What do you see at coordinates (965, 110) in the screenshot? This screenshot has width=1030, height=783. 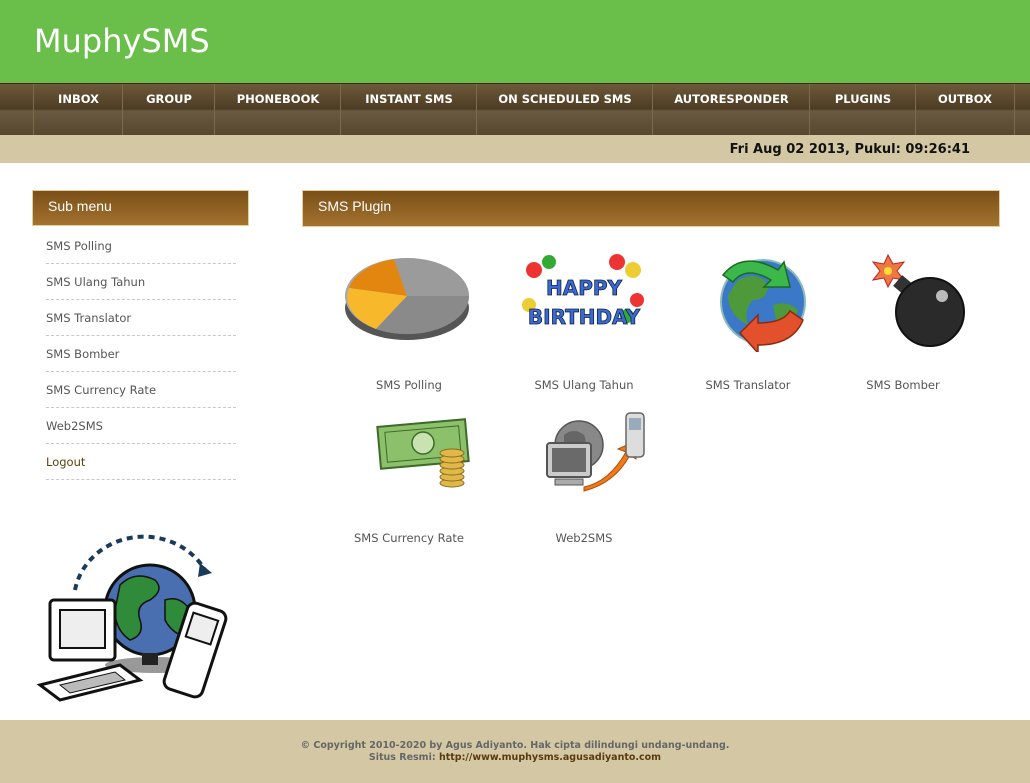 I see `nav-item-outbox: OUTBOX` at bounding box center [965, 110].